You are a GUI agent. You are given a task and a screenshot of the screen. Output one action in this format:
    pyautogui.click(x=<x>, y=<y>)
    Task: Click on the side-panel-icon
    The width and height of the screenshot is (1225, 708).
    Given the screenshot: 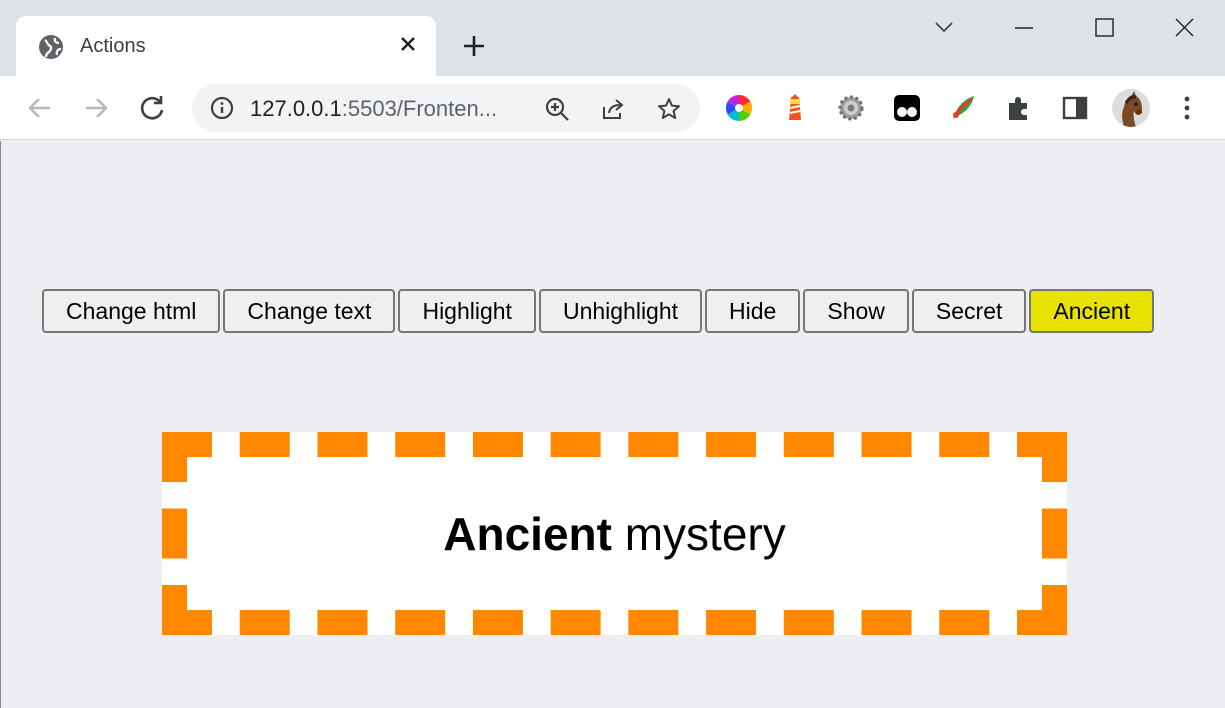 What is the action you would take?
    pyautogui.click(x=1075, y=108)
    